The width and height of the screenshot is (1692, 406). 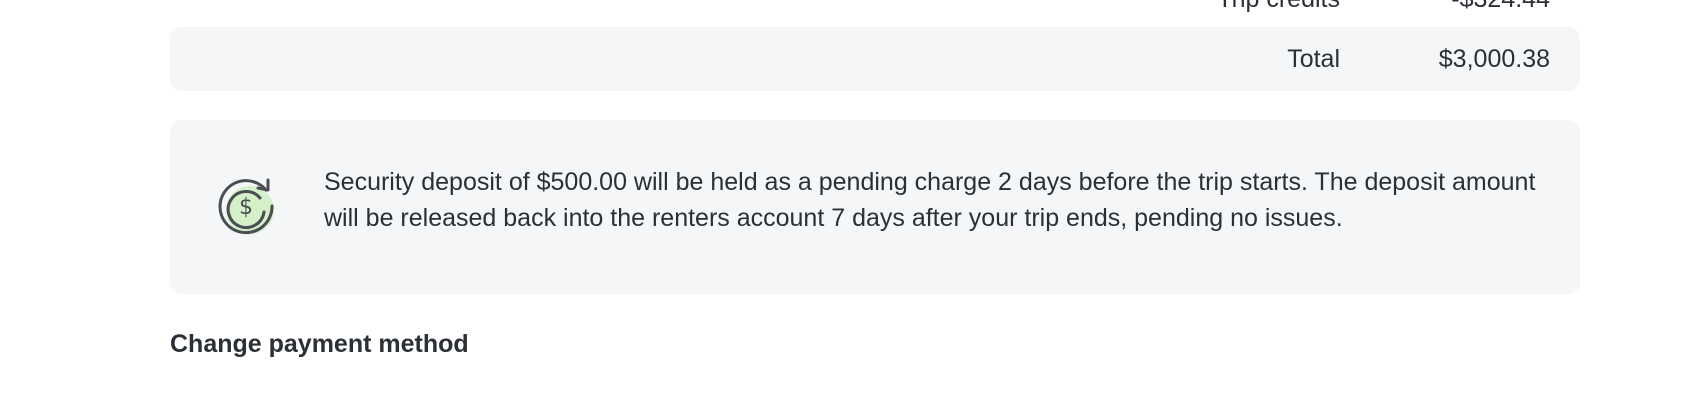 I want to click on trip-credits-value: -$324.44, so click(x=1485, y=7).